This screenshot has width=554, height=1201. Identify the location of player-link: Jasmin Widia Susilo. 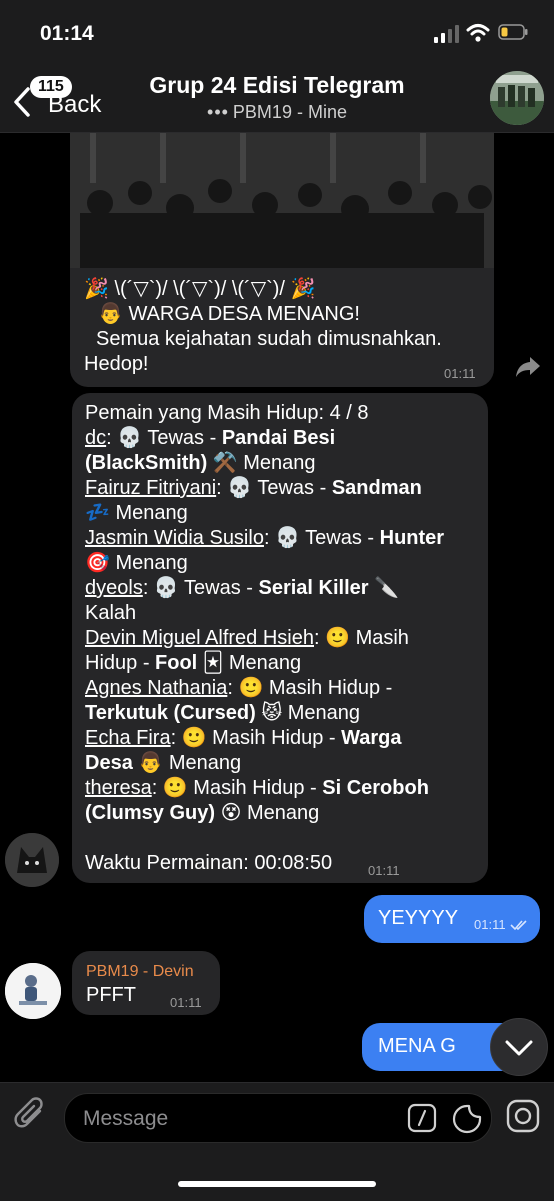
(174, 538).